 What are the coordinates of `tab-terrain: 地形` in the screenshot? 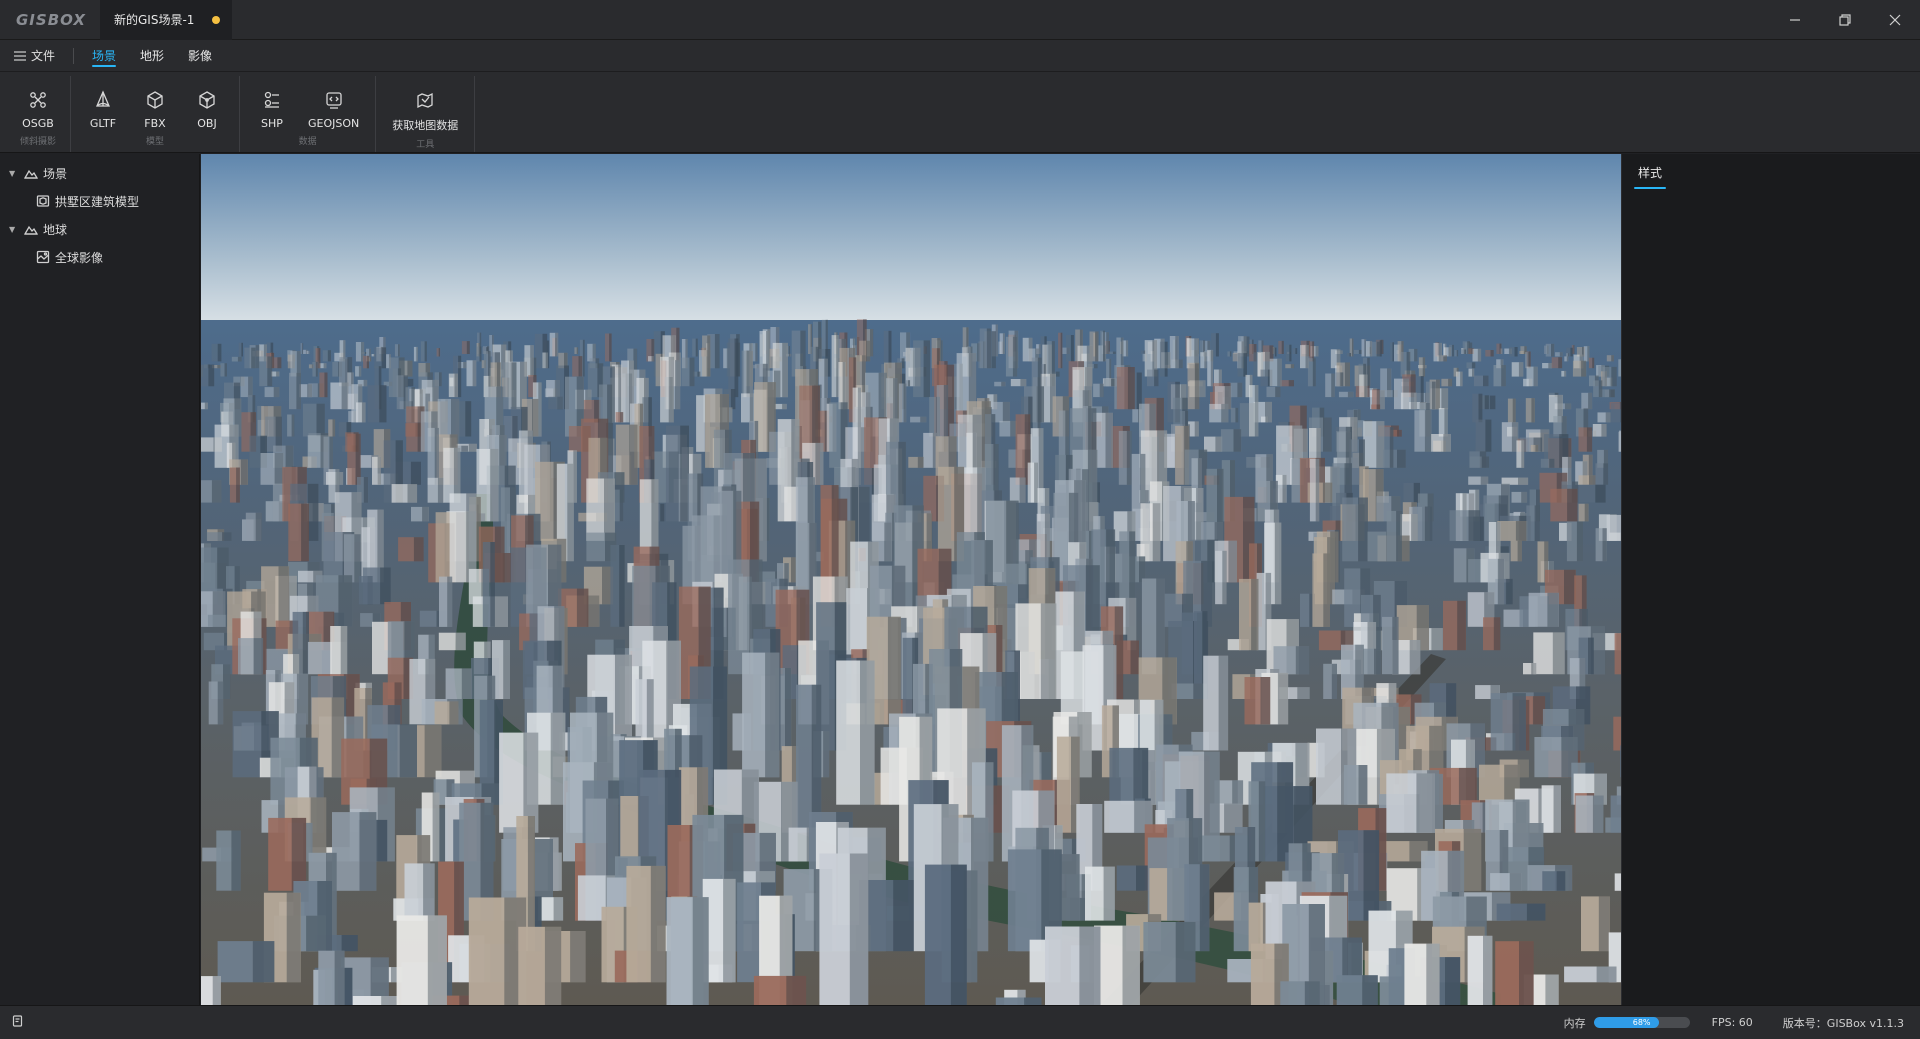 It's located at (152, 56).